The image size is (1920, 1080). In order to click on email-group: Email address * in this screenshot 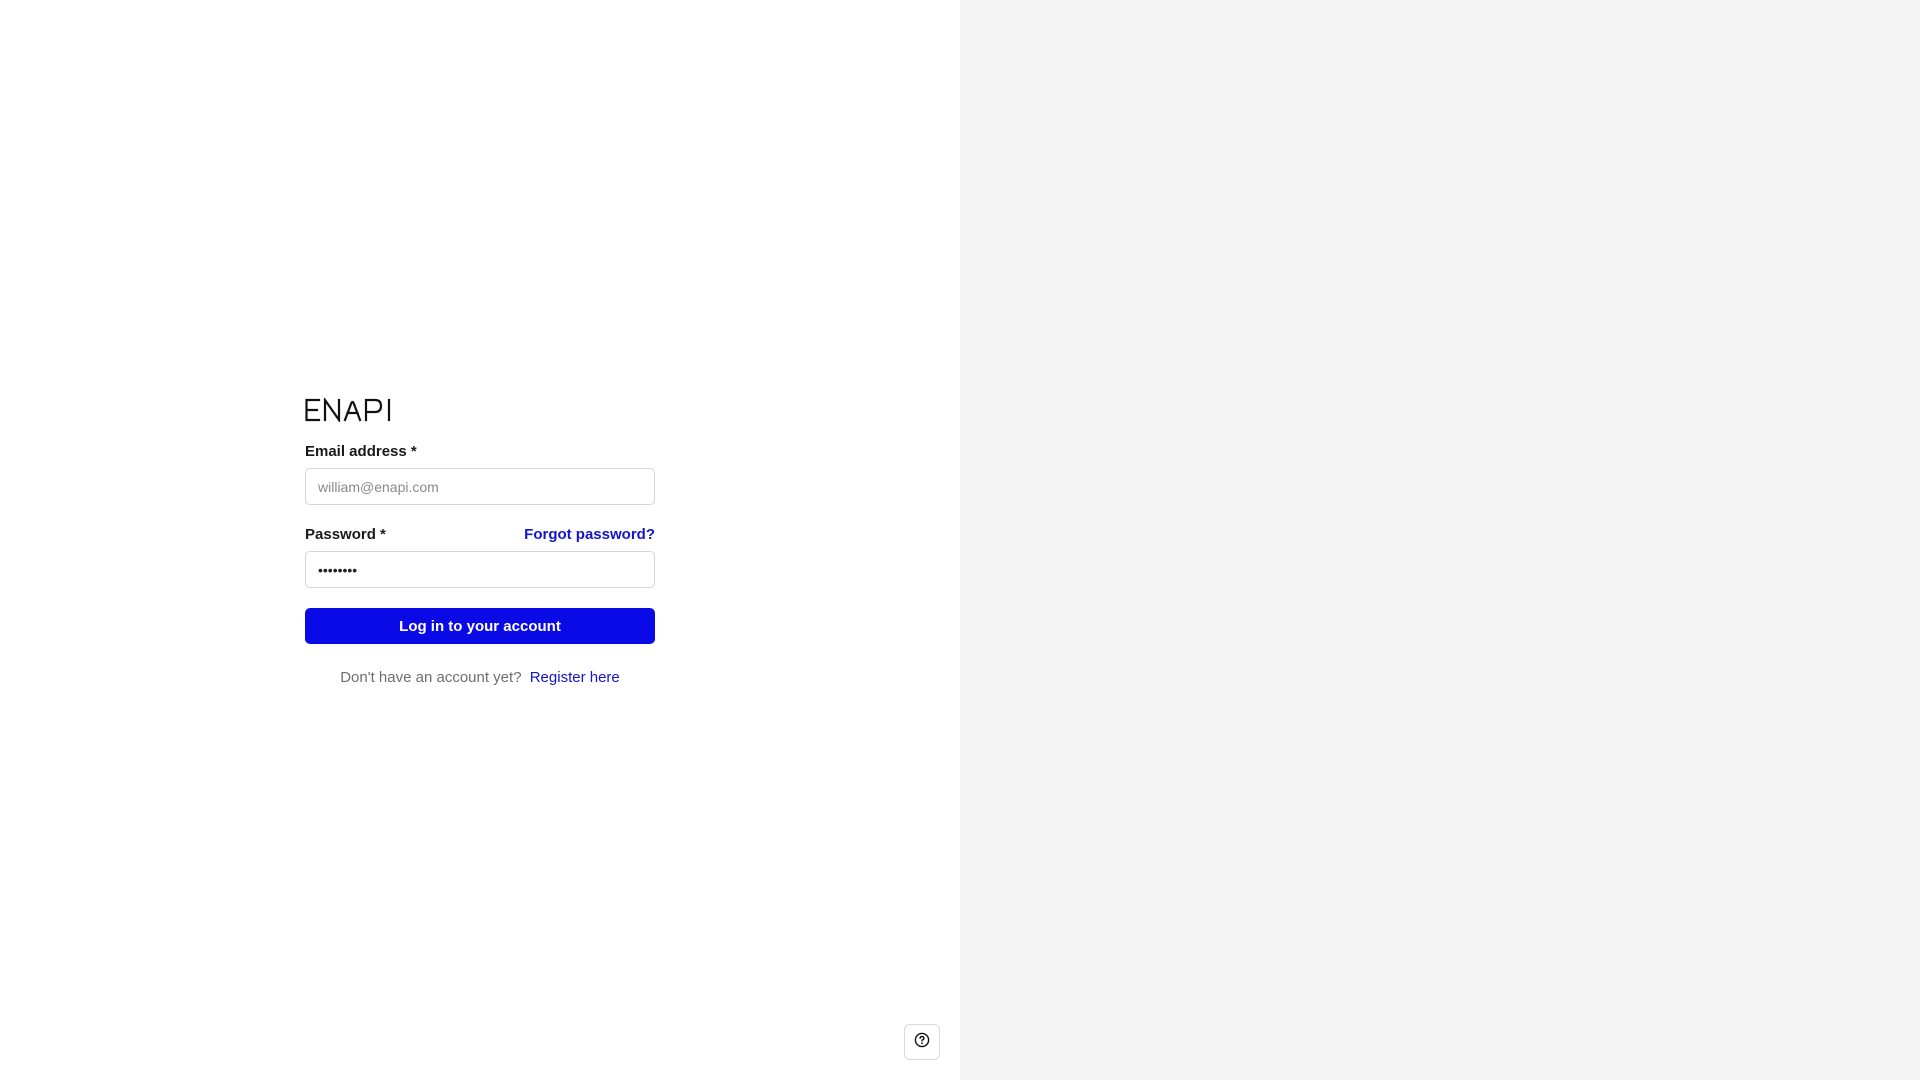, I will do `click(480, 473)`.